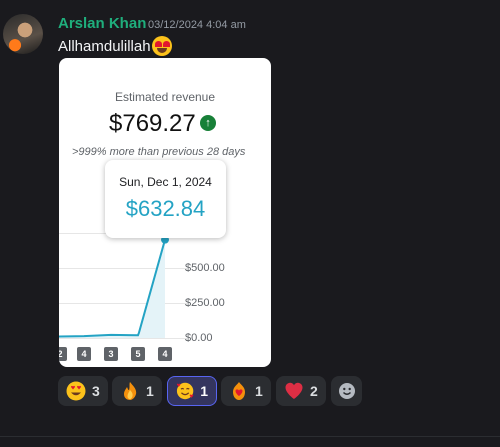 The image size is (500, 447). I want to click on y-tick-label: $0.00, so click(199, 338).